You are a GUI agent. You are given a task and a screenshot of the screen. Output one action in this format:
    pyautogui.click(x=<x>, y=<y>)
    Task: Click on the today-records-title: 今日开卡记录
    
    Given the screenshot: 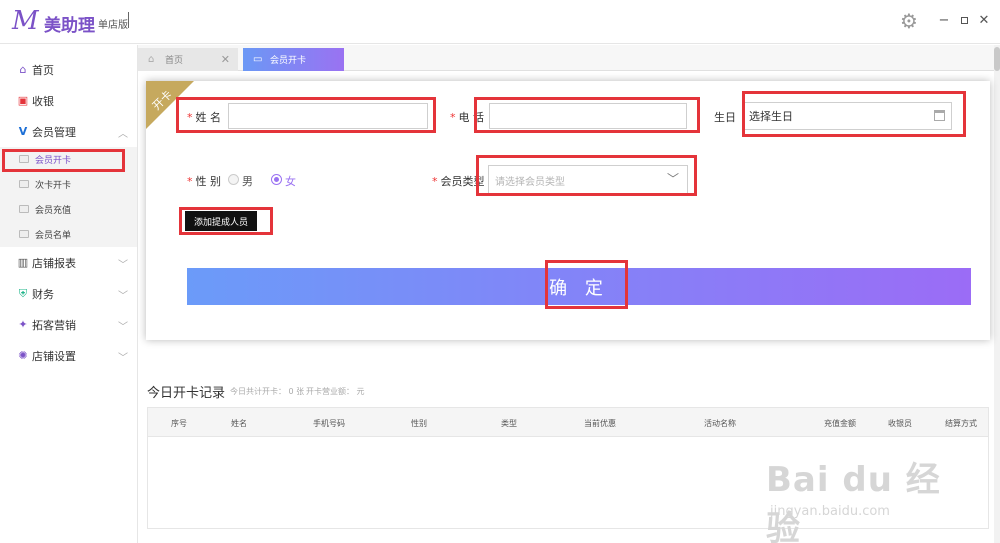 What is the action you would take?
    pyautogui.click(x=186, y=393)
    